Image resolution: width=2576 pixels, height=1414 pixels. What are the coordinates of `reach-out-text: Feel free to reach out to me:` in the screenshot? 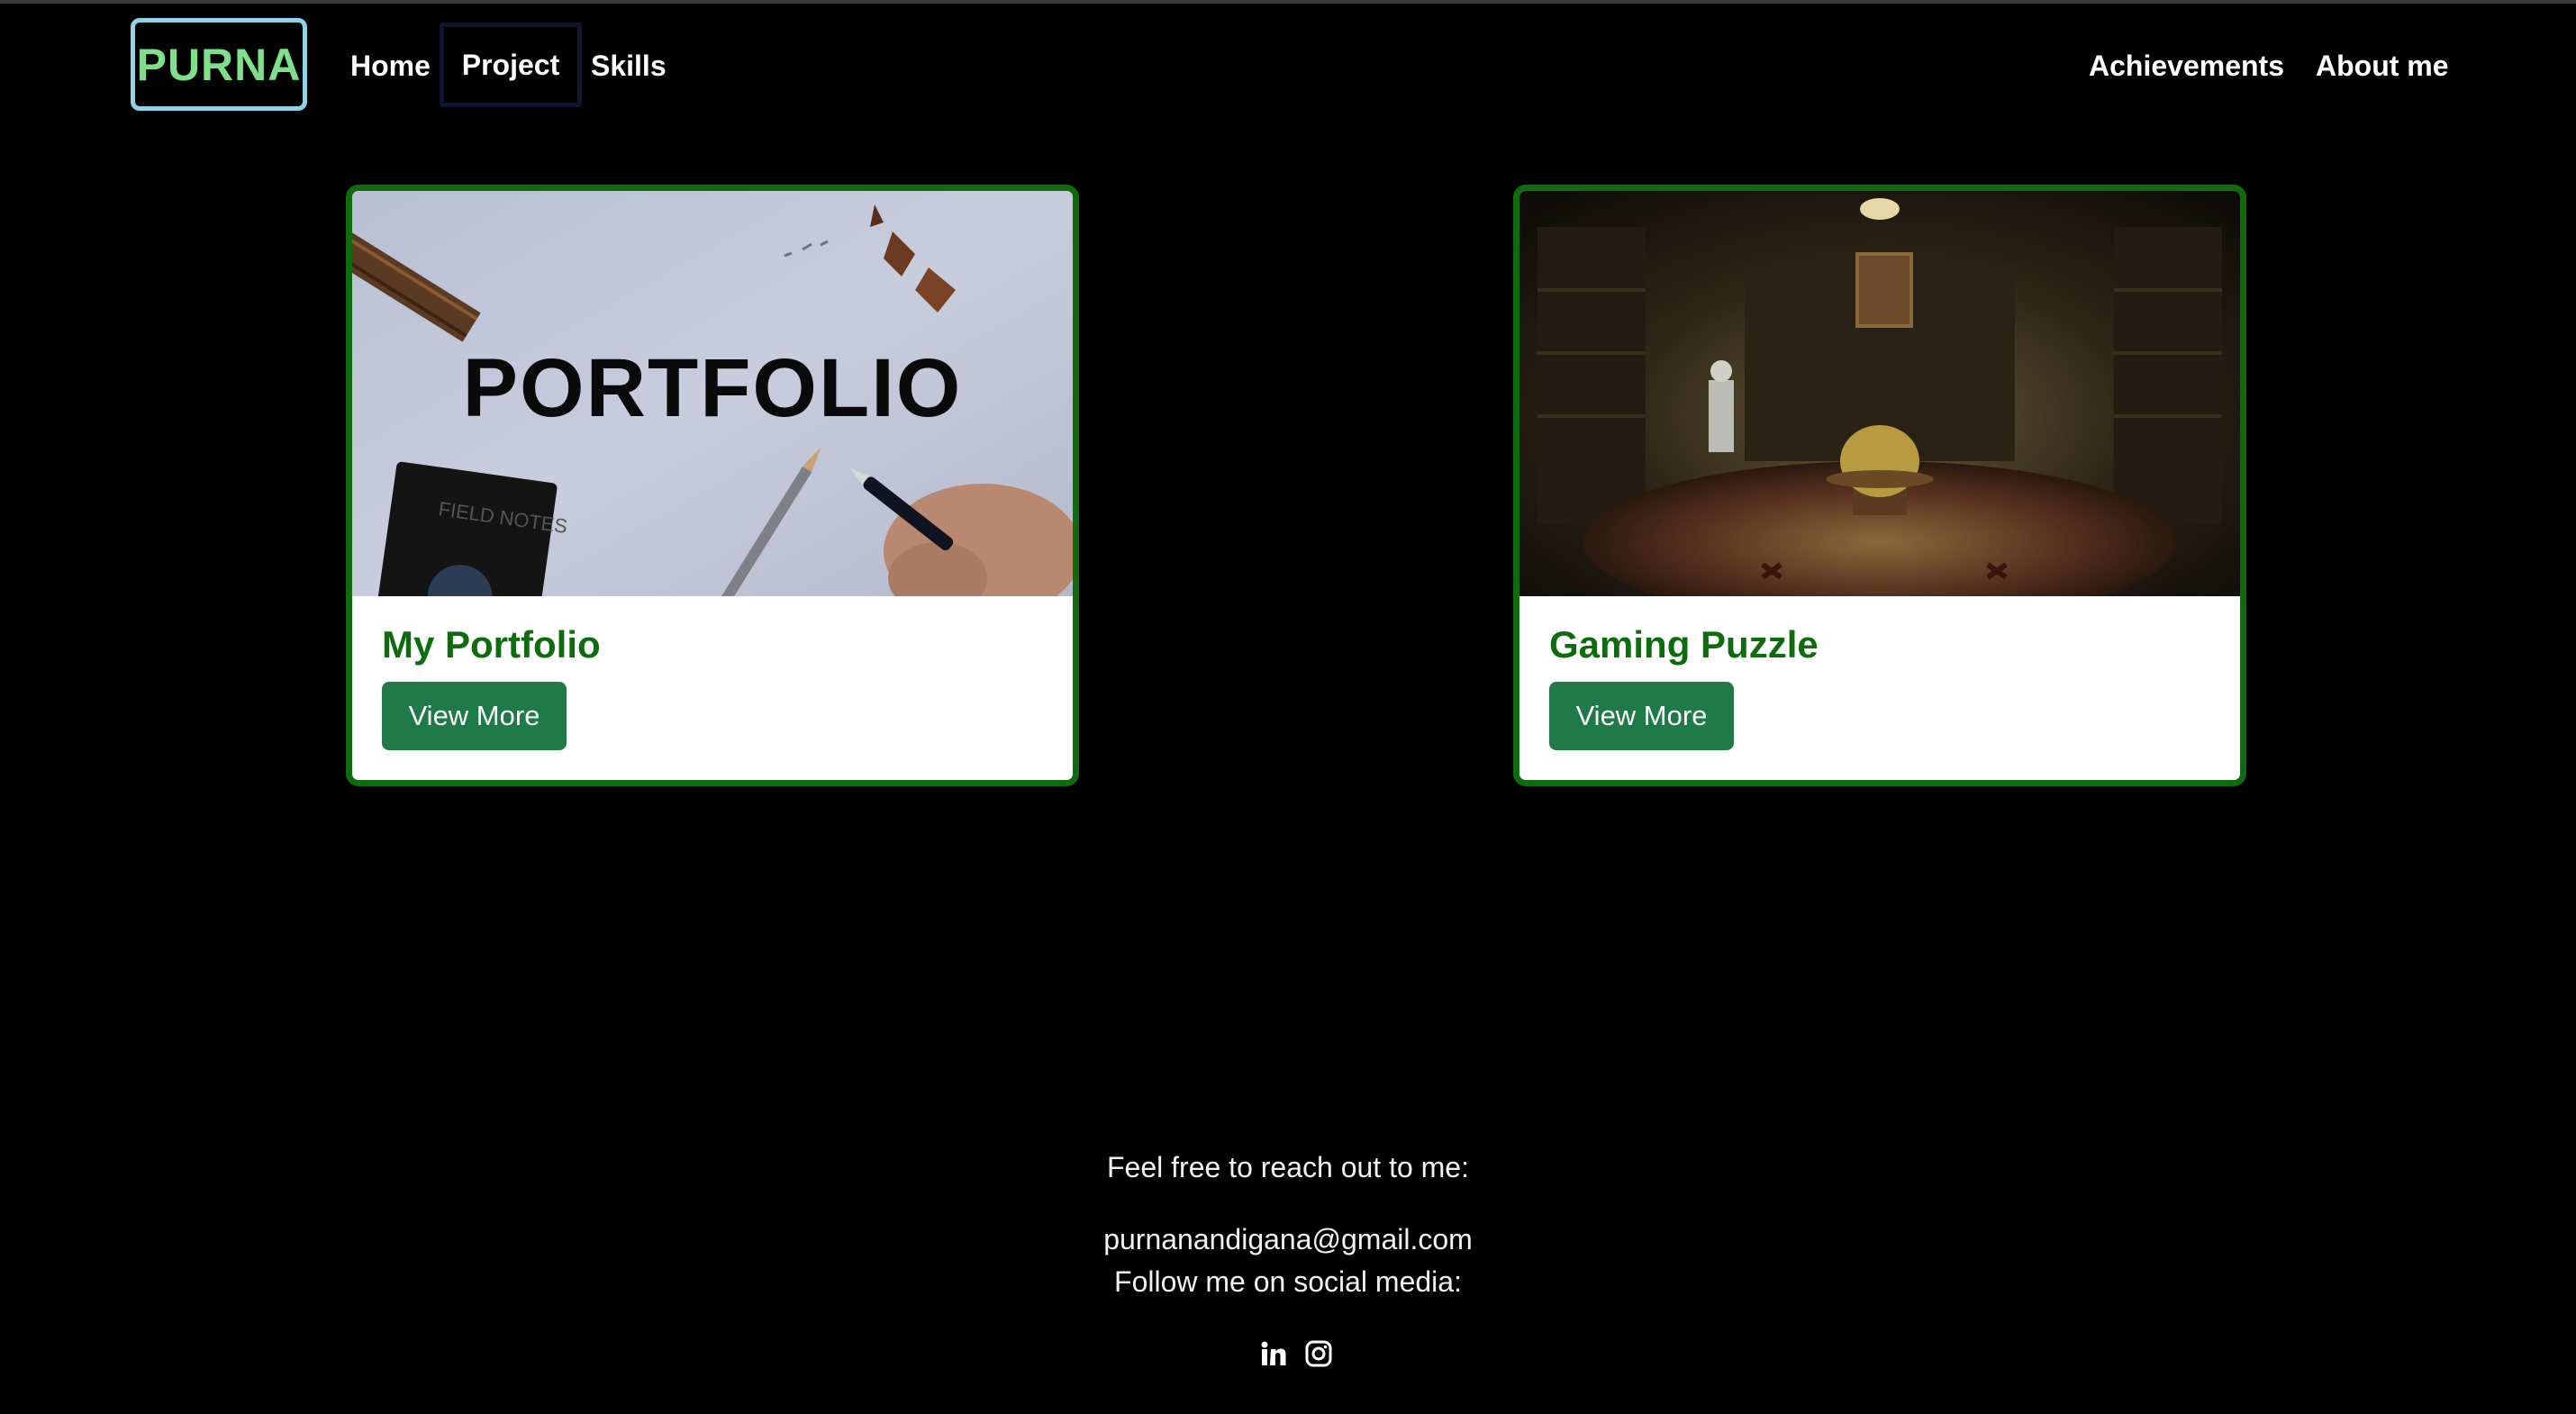 It's located at (1288, 1167).